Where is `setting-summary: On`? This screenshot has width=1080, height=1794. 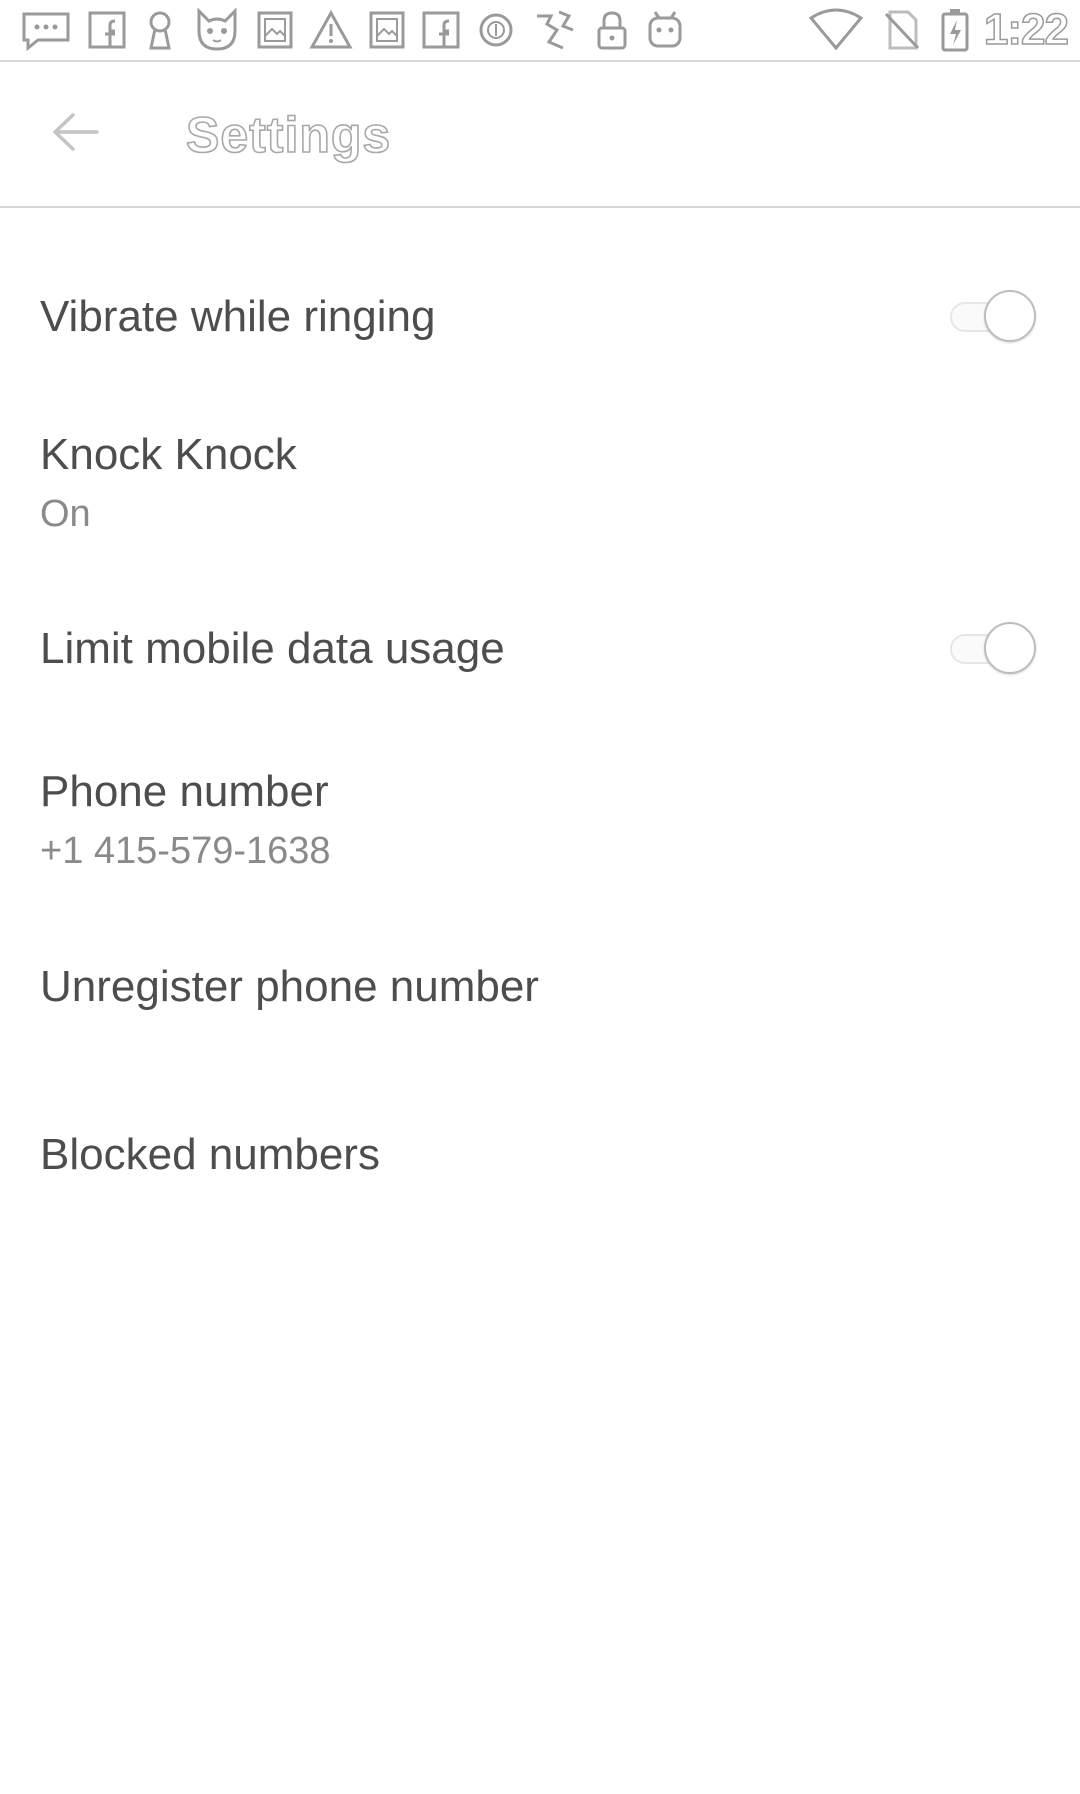 setting-summary: On is located at coordinates (65, 514).